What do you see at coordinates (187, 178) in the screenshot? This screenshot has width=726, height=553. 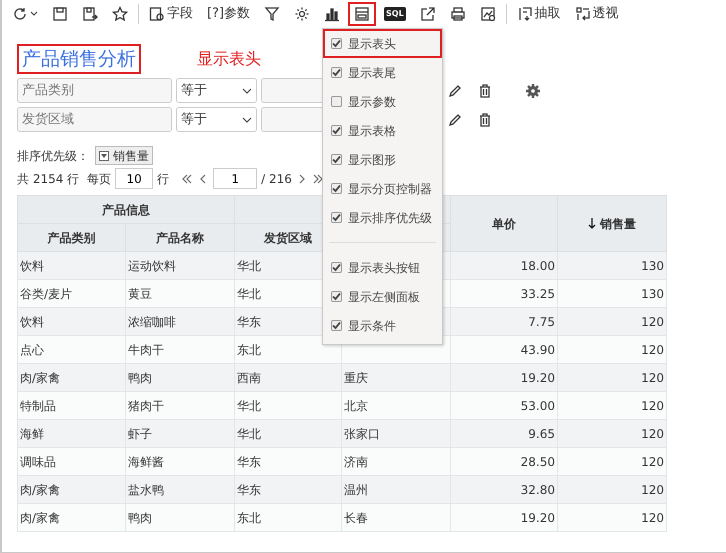 I see `first-page-icon` at bounding box center [187, 178].